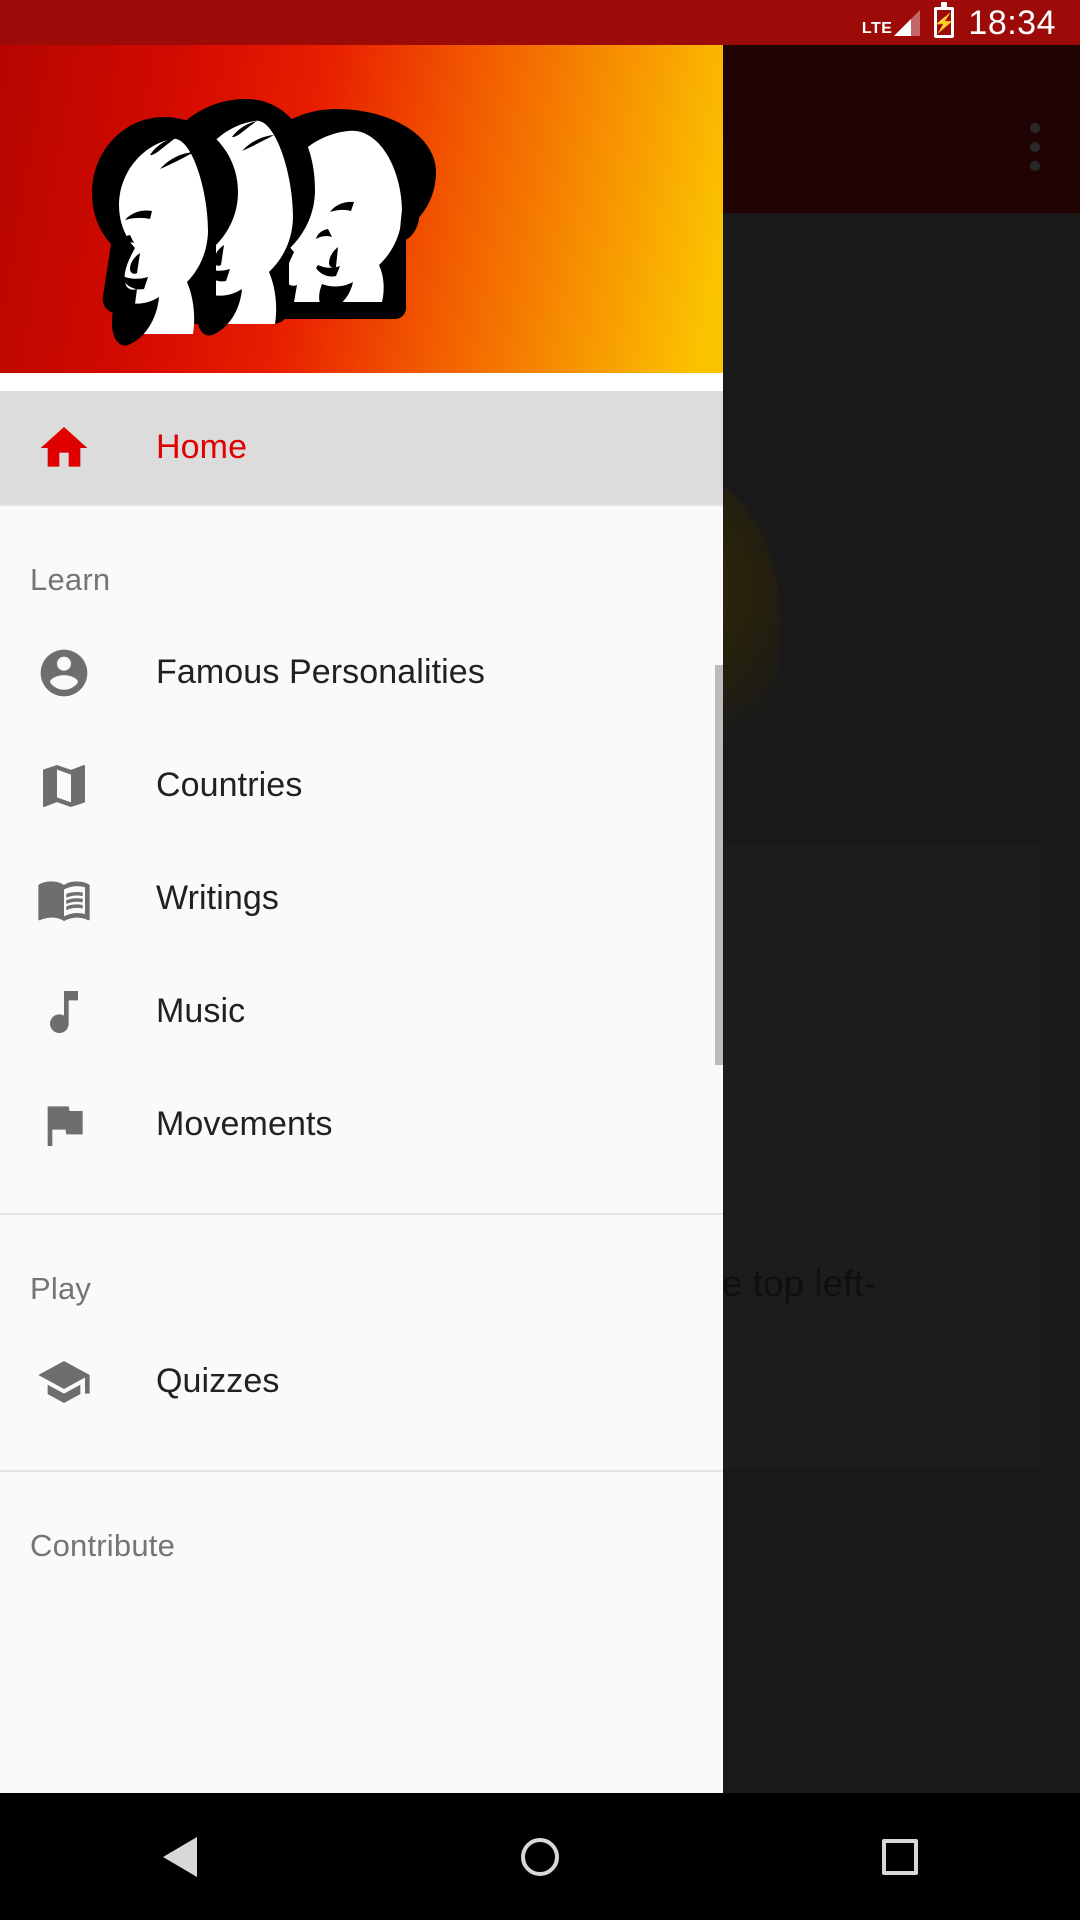 Image resolution: width=1080 pixels, height=1920 pixels. I want to click on nav-back-button, so click(180, 1856).